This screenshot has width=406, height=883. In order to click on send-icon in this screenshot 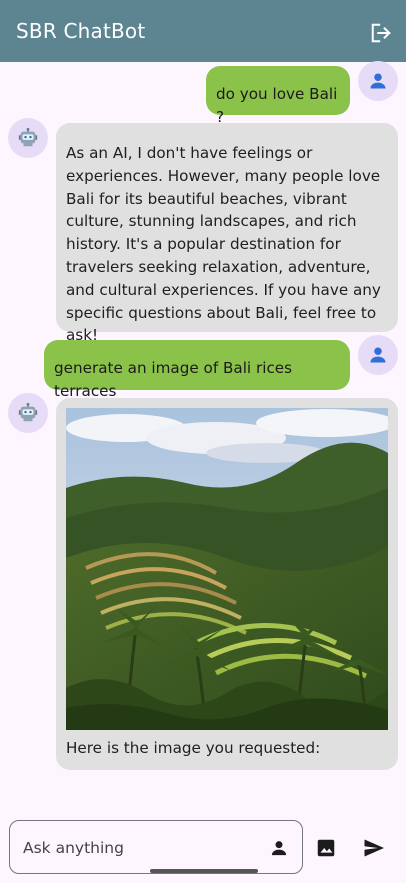, I will do `click(374, 848)`.